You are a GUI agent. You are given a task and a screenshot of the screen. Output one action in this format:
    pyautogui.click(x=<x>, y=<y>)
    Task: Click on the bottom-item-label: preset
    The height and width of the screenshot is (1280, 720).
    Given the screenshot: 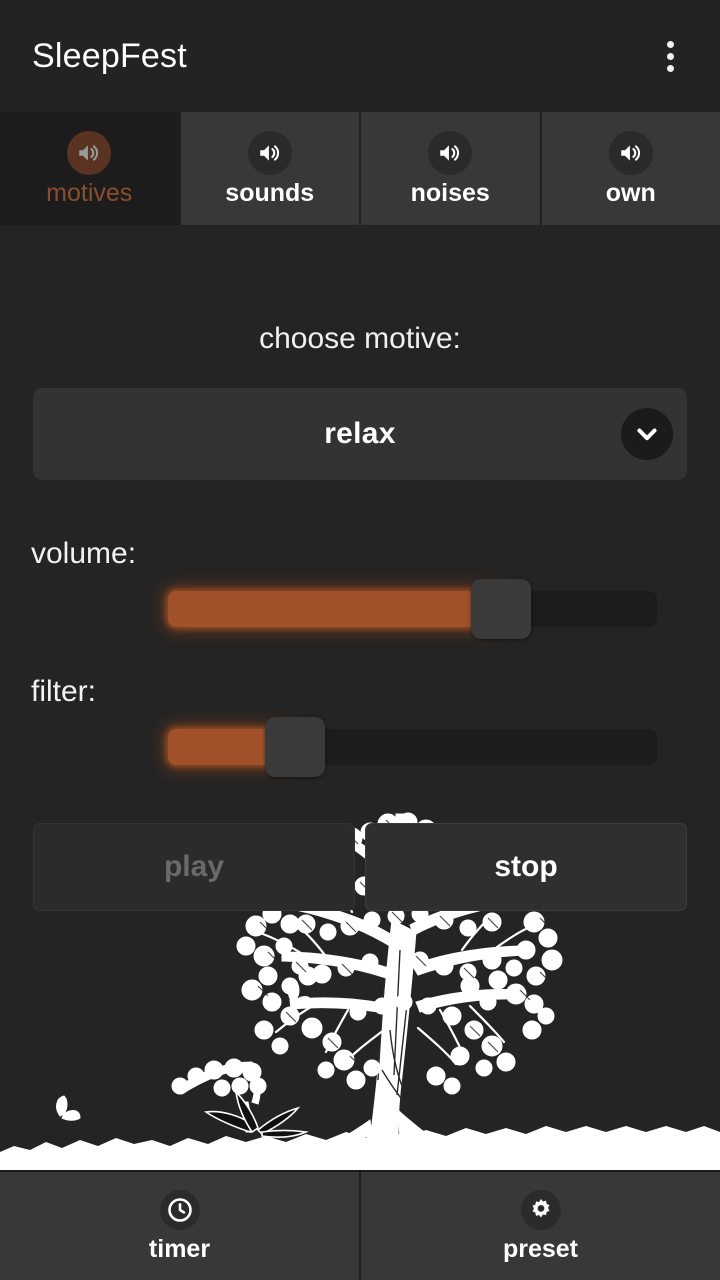 What is the action you would take?
    pyautogui.click(x=540, y=1249)
    